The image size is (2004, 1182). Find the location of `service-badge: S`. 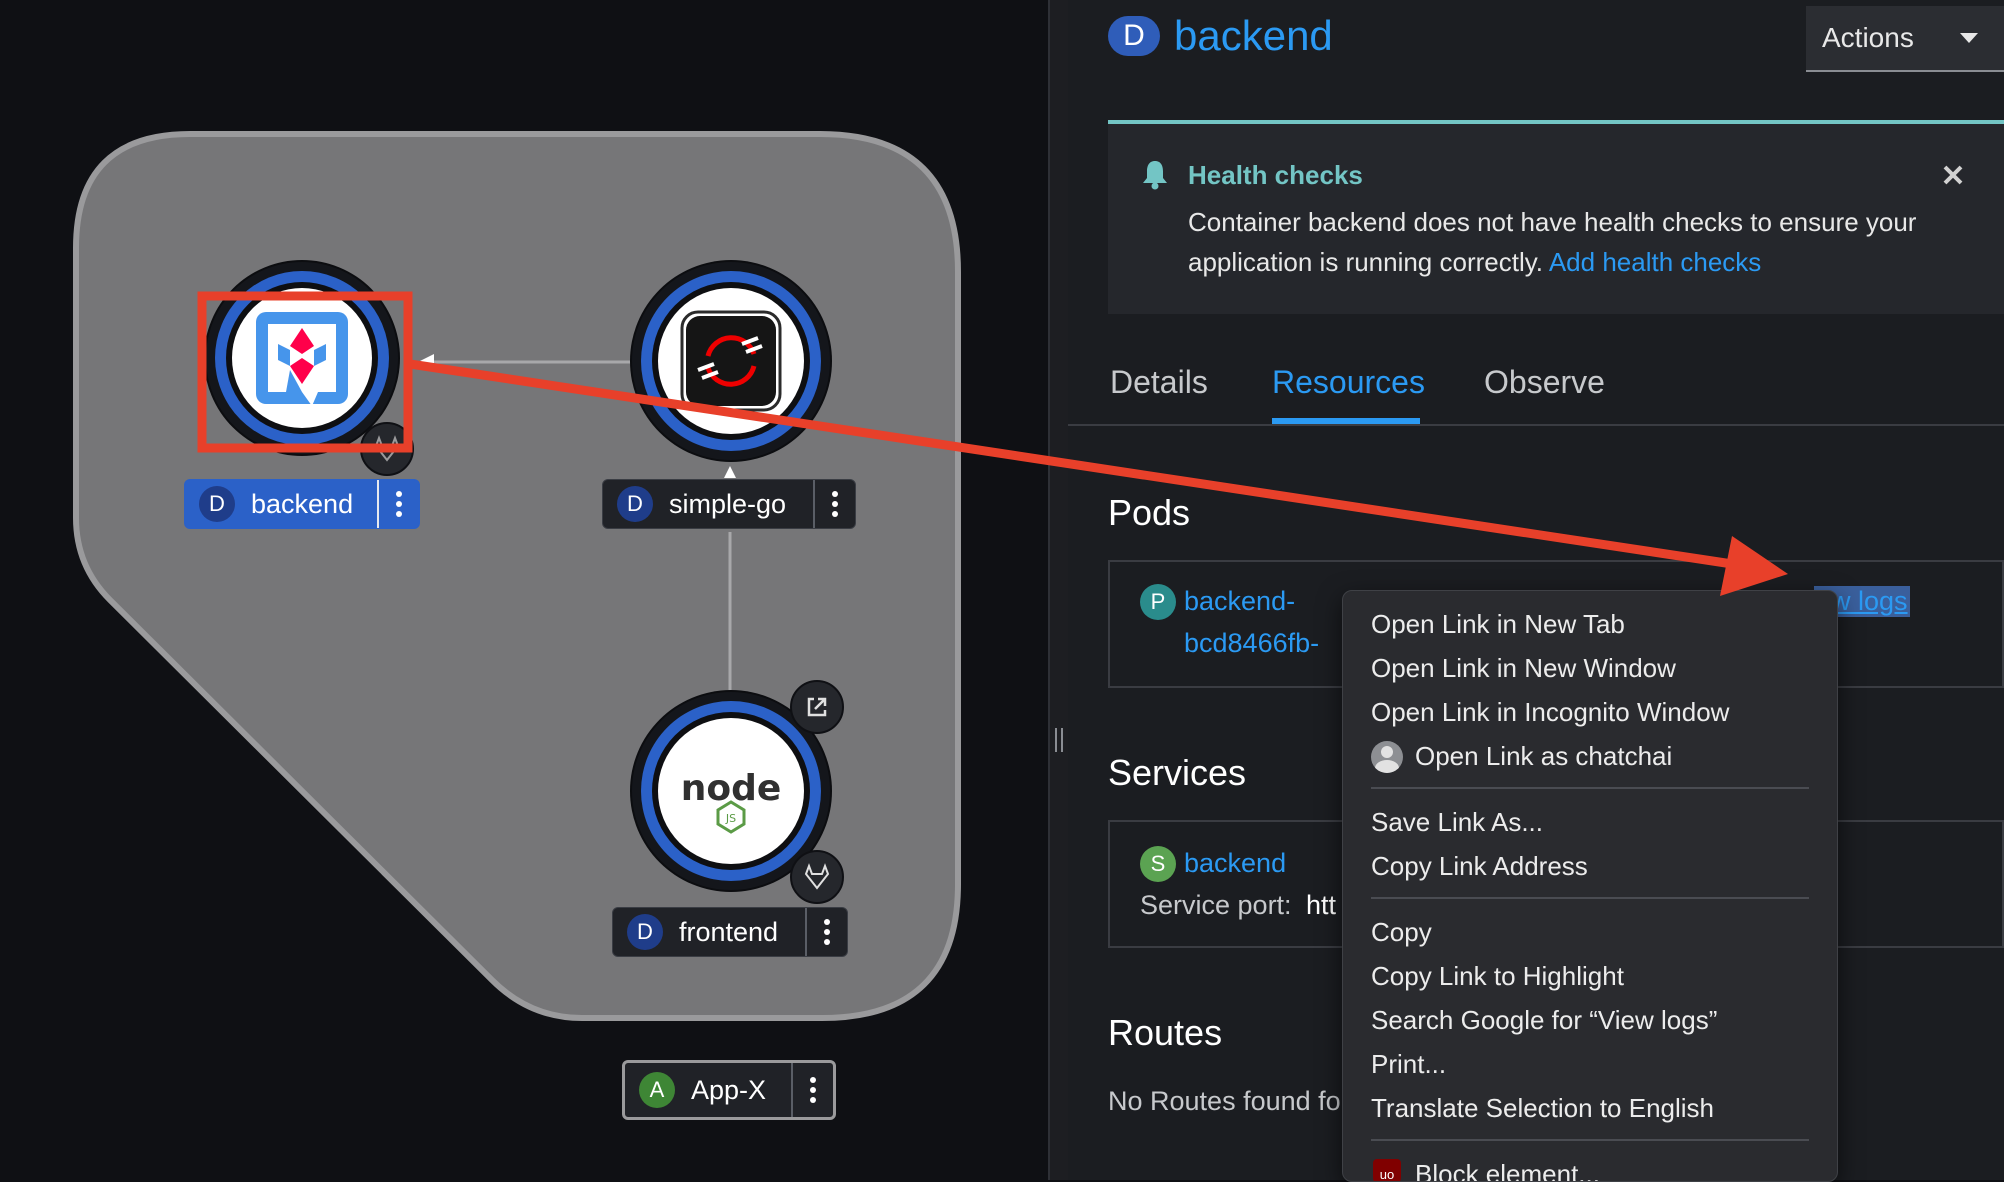

service-badge: S is located at coordinates (1158, 864).